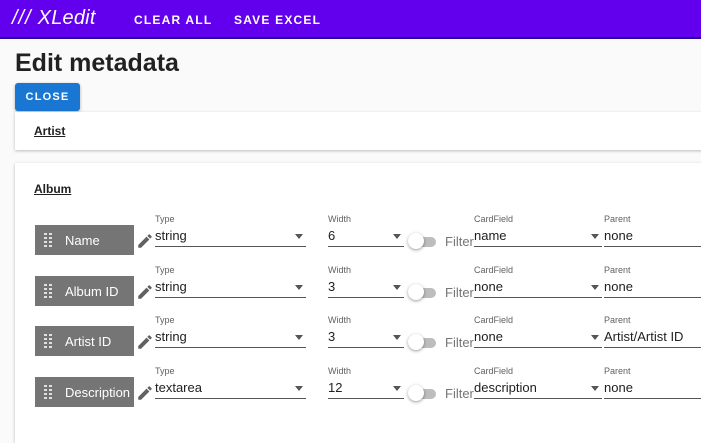 The width and height of the screenshot is (701, 443). I want to click on field-chip: Name, so click(84, 240).